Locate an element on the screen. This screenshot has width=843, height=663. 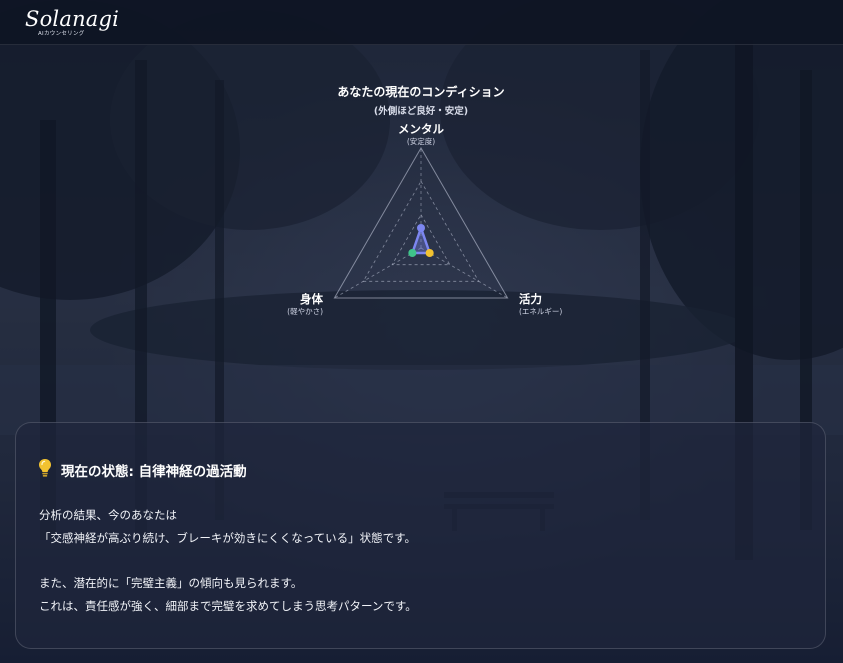
card-title: 現在の状態: 自律神経の過活動 is located at coordinates (154, 472).